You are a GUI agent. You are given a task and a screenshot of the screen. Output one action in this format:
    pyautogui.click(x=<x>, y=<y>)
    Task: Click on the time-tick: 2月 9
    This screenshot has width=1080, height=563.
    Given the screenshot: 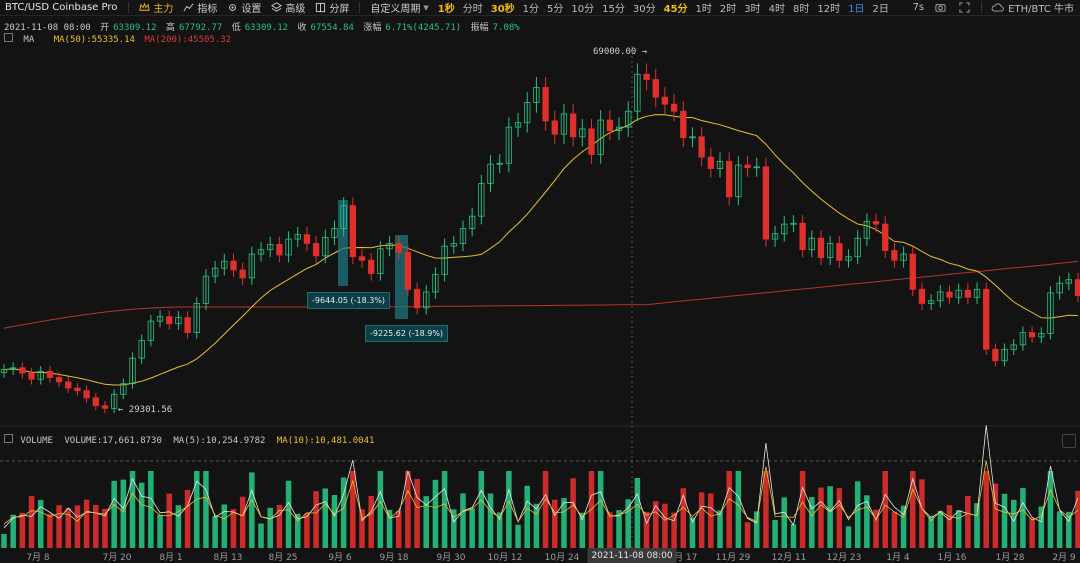 What is the action you would take?
    pyautogui.click(x=1064, y=558)
    